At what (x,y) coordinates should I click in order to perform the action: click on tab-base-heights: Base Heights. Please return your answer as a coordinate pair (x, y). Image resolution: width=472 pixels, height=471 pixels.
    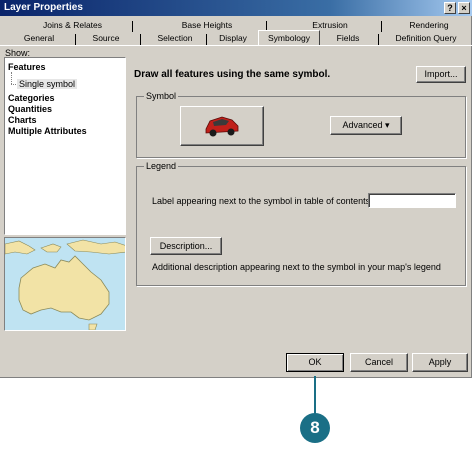
    Looking at the image, I should click on (207, 25).